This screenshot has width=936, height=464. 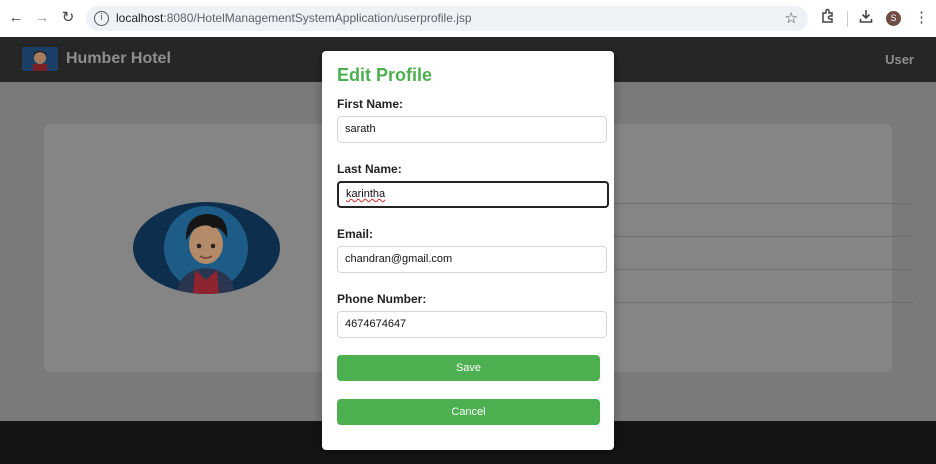 What do you see at coordinates (40, 59) in the screenshot?
I see `hotel-logo` at bounding box center [40, 59].